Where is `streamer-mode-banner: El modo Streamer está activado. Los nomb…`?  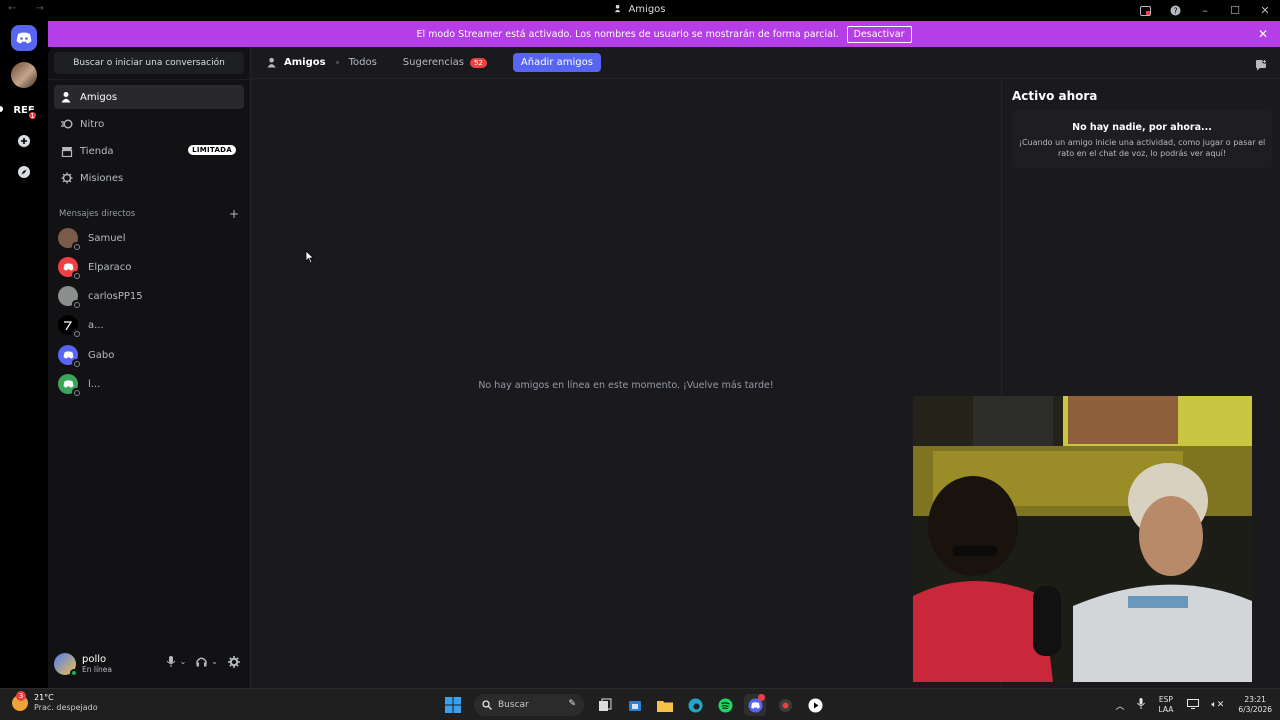
streamer-mode-banner: El modo Streamer está activado. Los nomb… is located at coordinates (664, 34).